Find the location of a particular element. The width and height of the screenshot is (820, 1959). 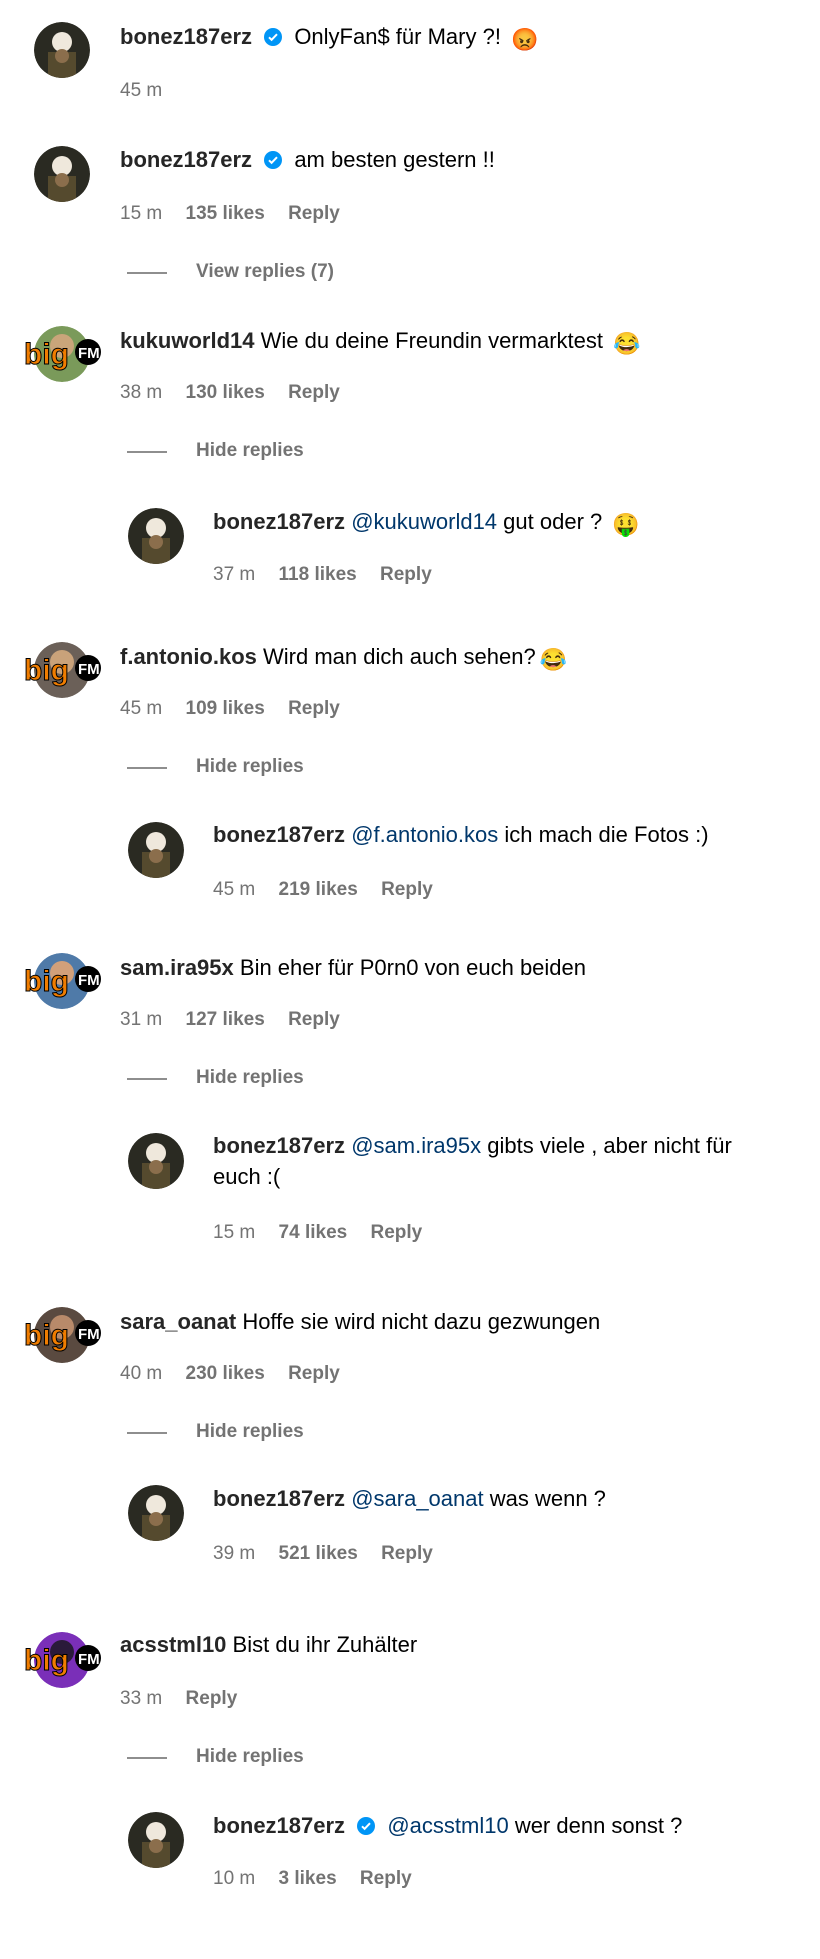

likes-count: 3 likes is located at coordinates (308, 1878).